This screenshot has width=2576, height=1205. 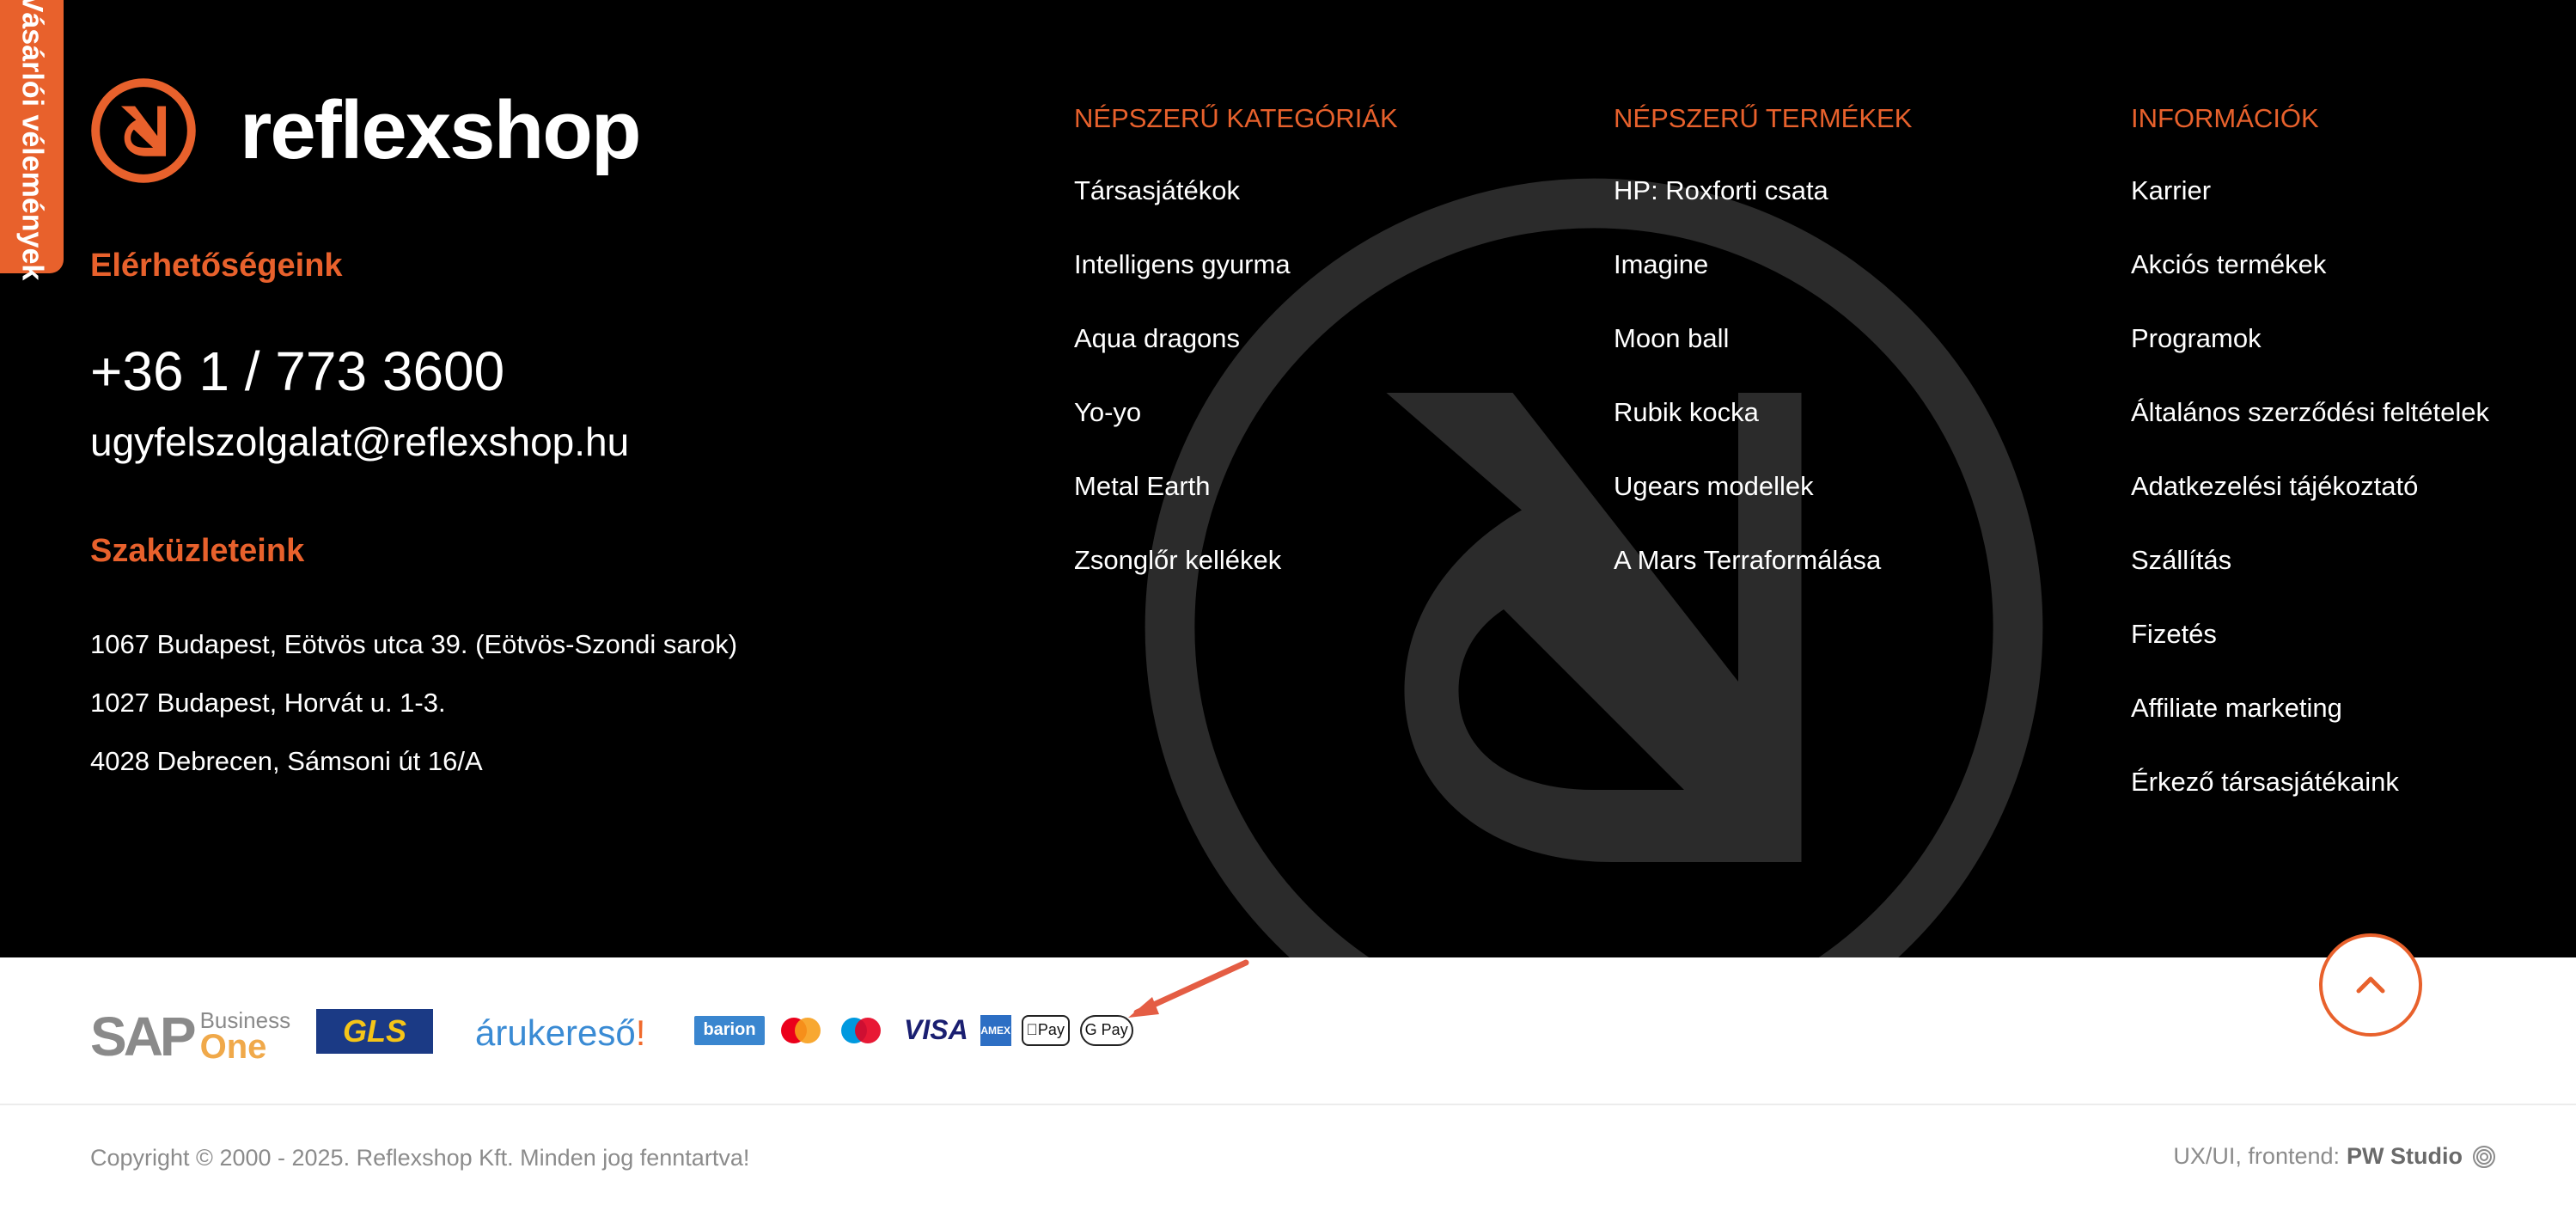 I want to click on footer-link: HP: Roxforti csata, so click(x=1763, y=211).